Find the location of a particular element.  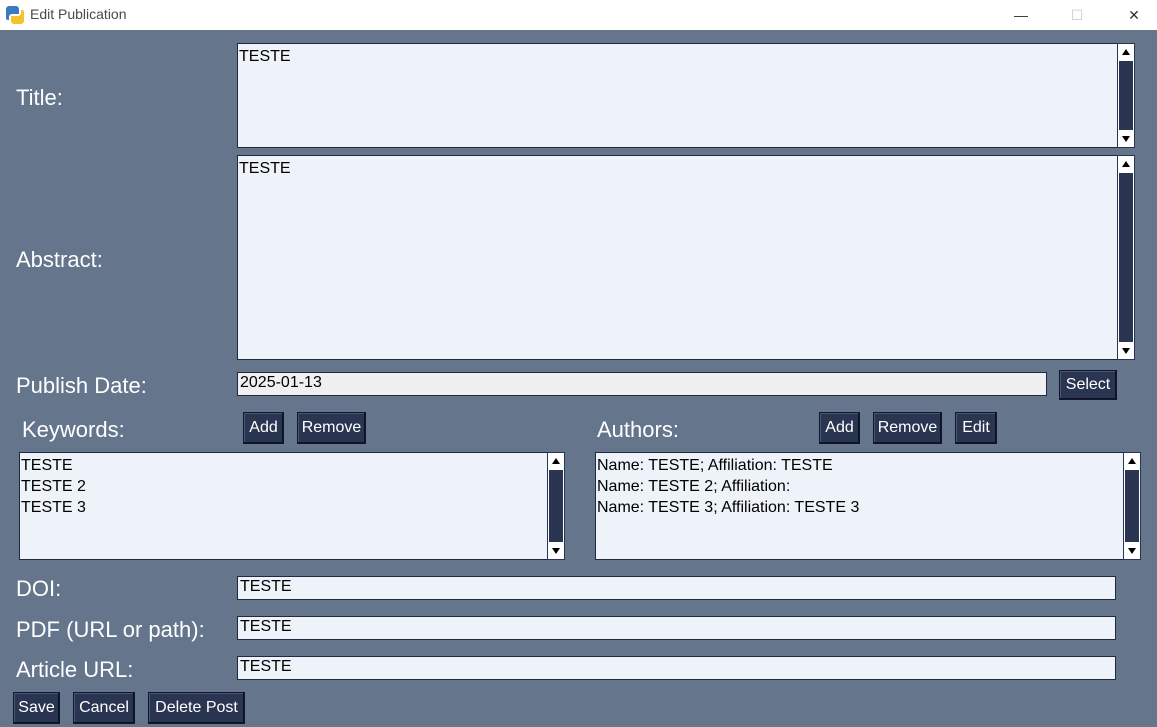

publish-date-value: 2025-01-13 is located at coordinates (281, 382).